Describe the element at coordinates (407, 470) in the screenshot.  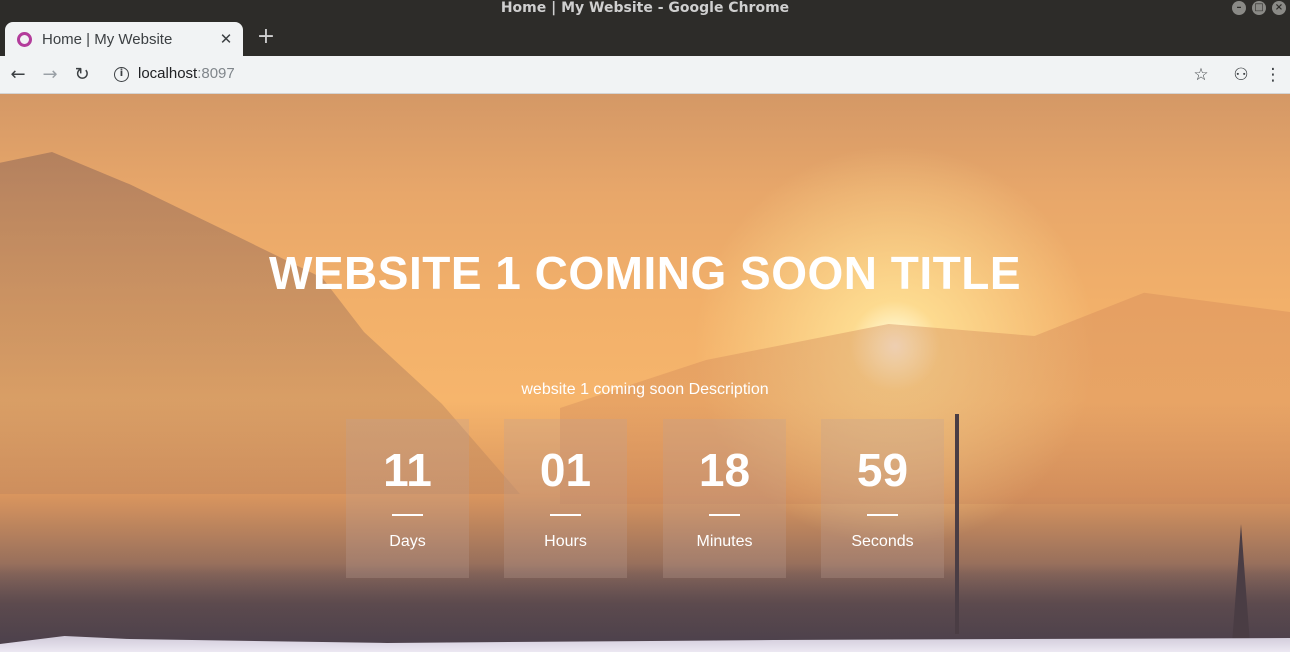
I see `countdown-value: 11` at that location.